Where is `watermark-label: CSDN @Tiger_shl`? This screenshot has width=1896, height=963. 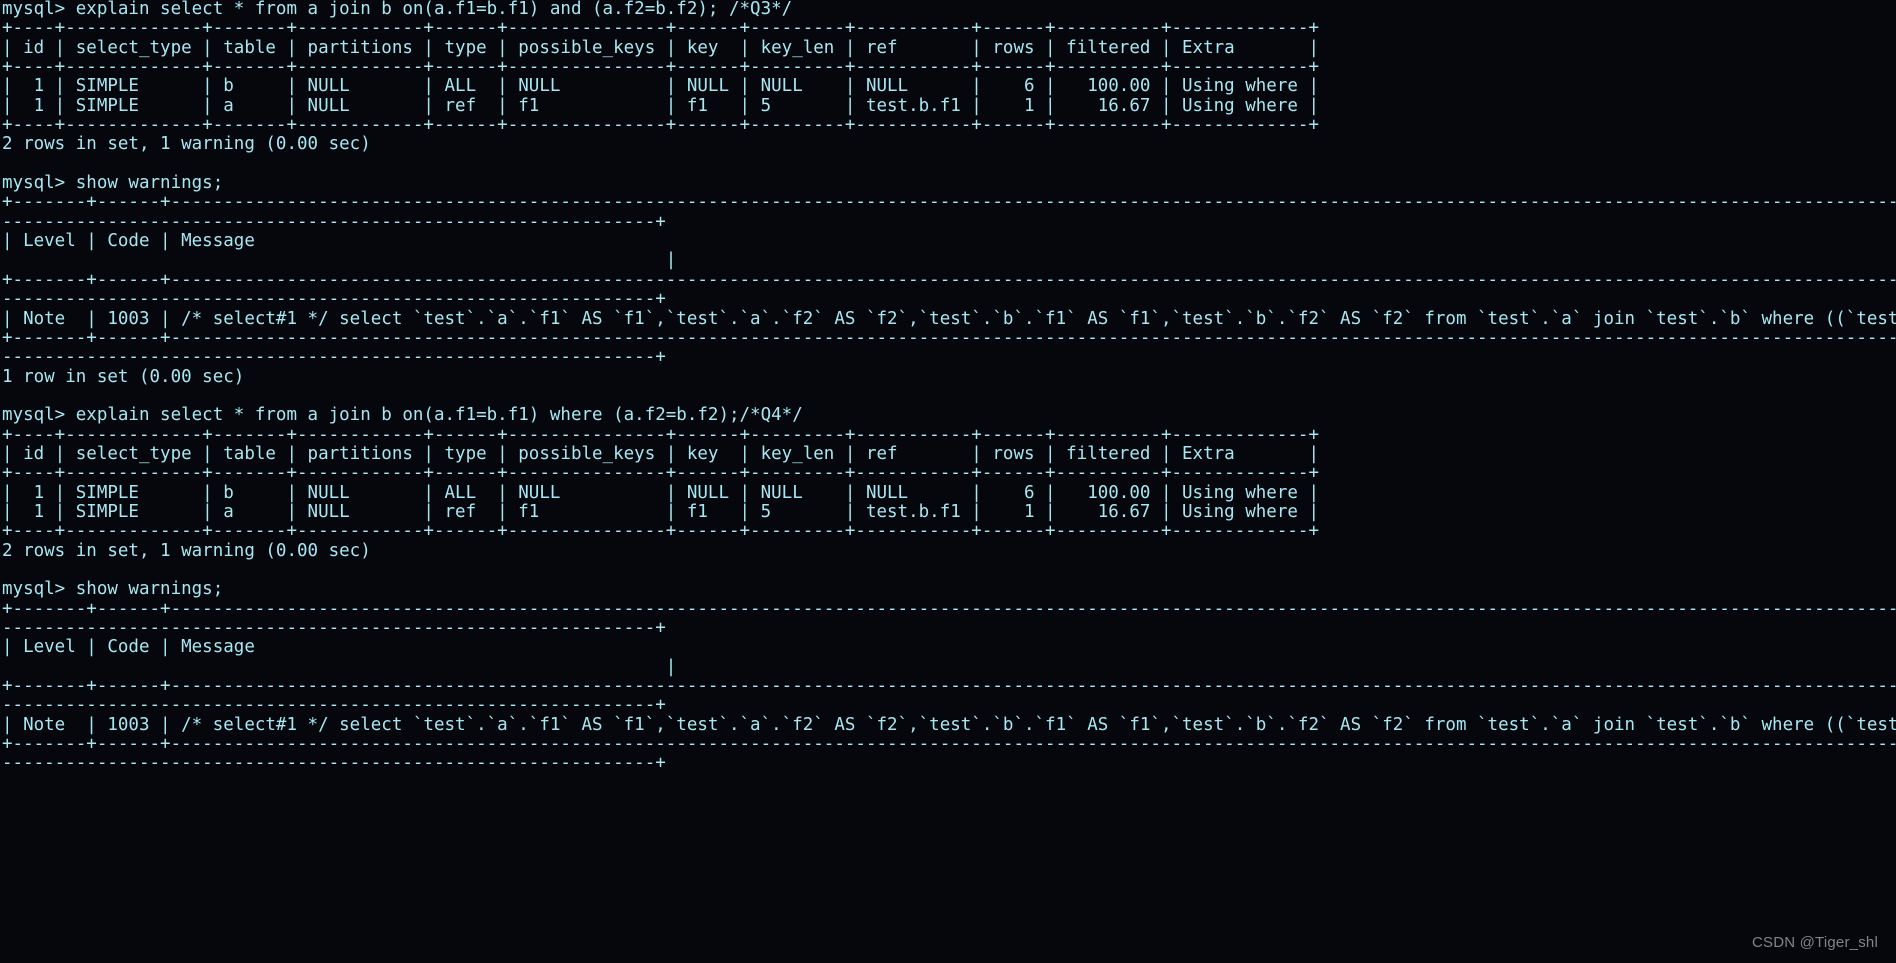
watermark-label: CSDN @Tiger_shl is located at coordinates (1814, 942).